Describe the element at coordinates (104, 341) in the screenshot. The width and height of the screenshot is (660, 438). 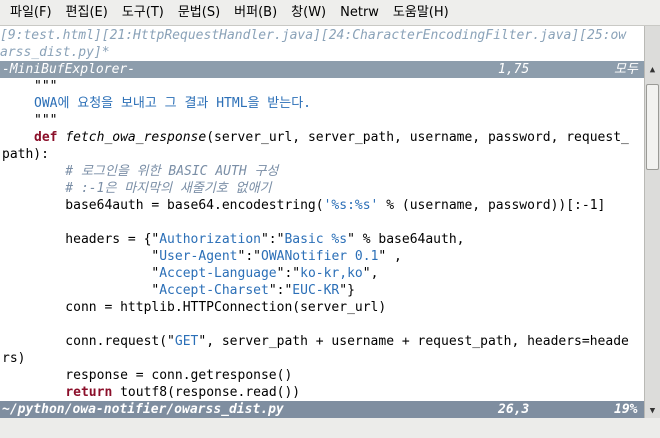
I see `code-fragment: conn.request("` at that location.